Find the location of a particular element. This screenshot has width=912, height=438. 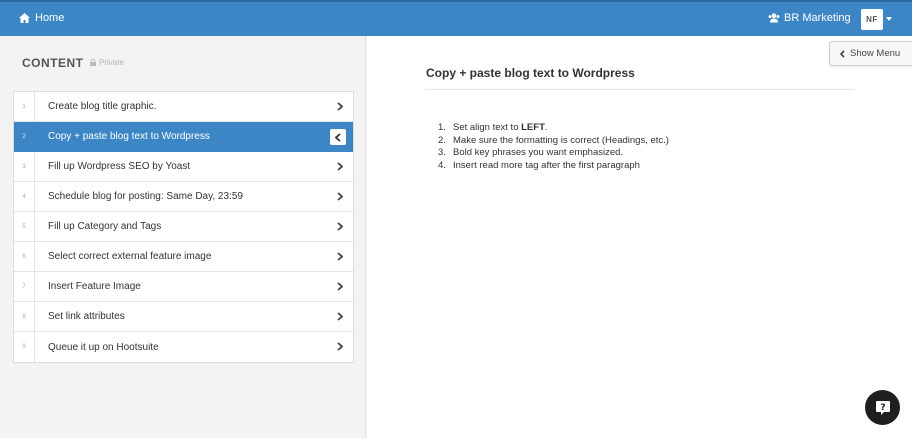

step-label: Insert Feature Image is located at coordinates (94, 286).